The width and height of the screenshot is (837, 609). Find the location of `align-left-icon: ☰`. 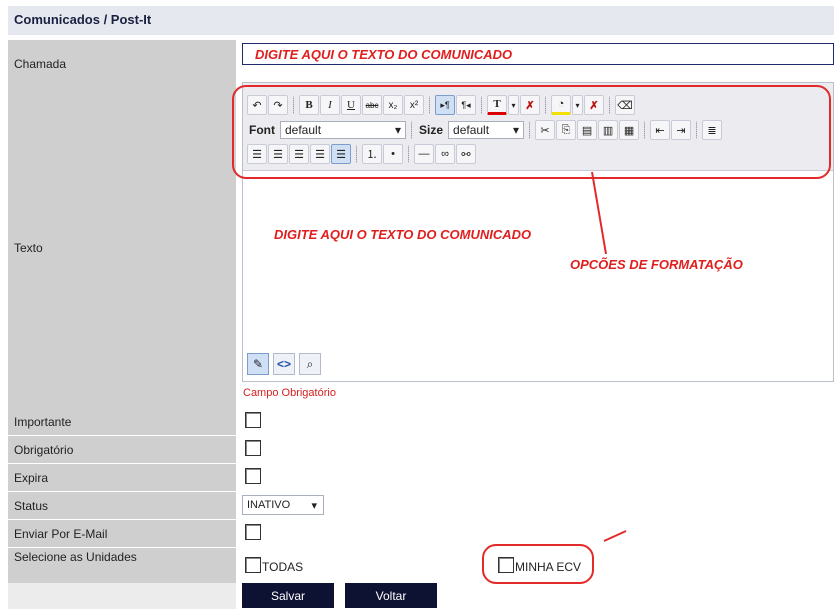

align-left-icon: ☰ is located at coordinates (257, 154).